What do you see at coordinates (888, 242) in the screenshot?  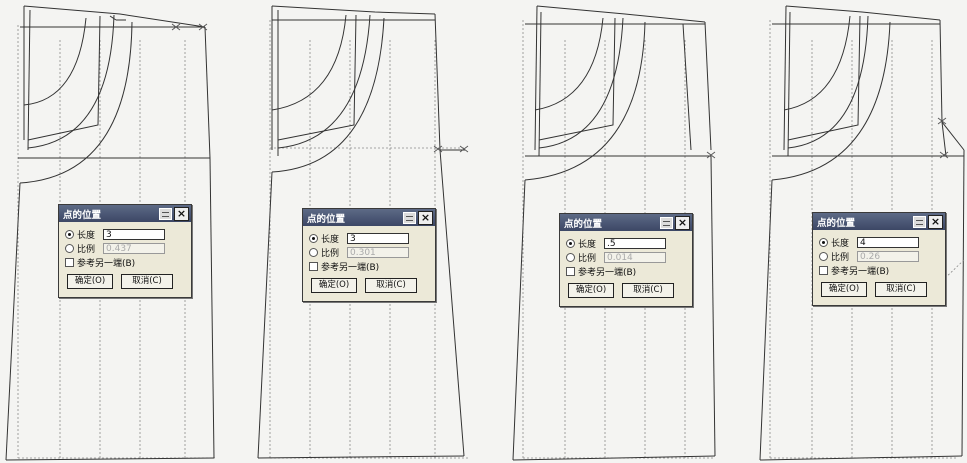 I see `length-input: 4` at bounding box center [888, 242].